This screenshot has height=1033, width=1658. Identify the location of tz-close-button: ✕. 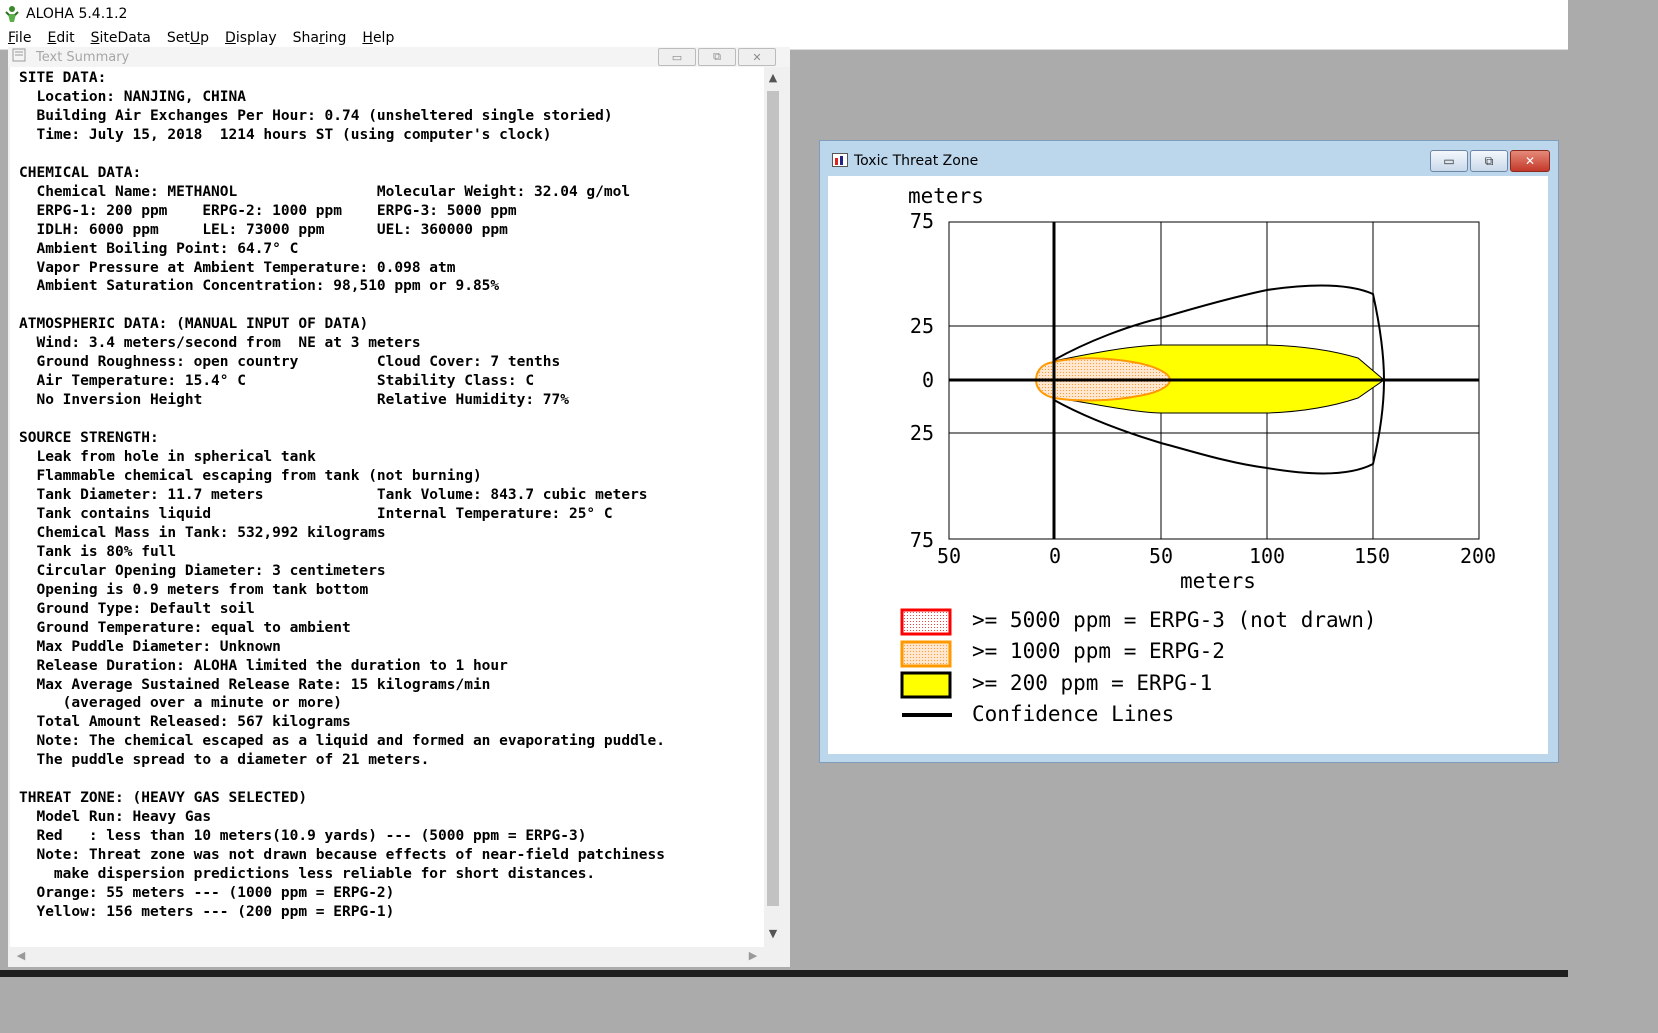
(1530, 161).